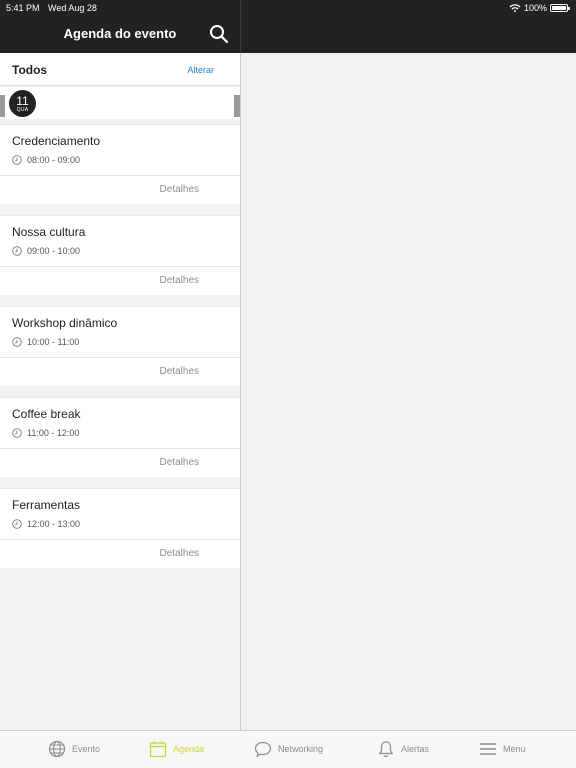  I want to click on agenda-item-time: 09:00 - 10:00, so click(46, 251).